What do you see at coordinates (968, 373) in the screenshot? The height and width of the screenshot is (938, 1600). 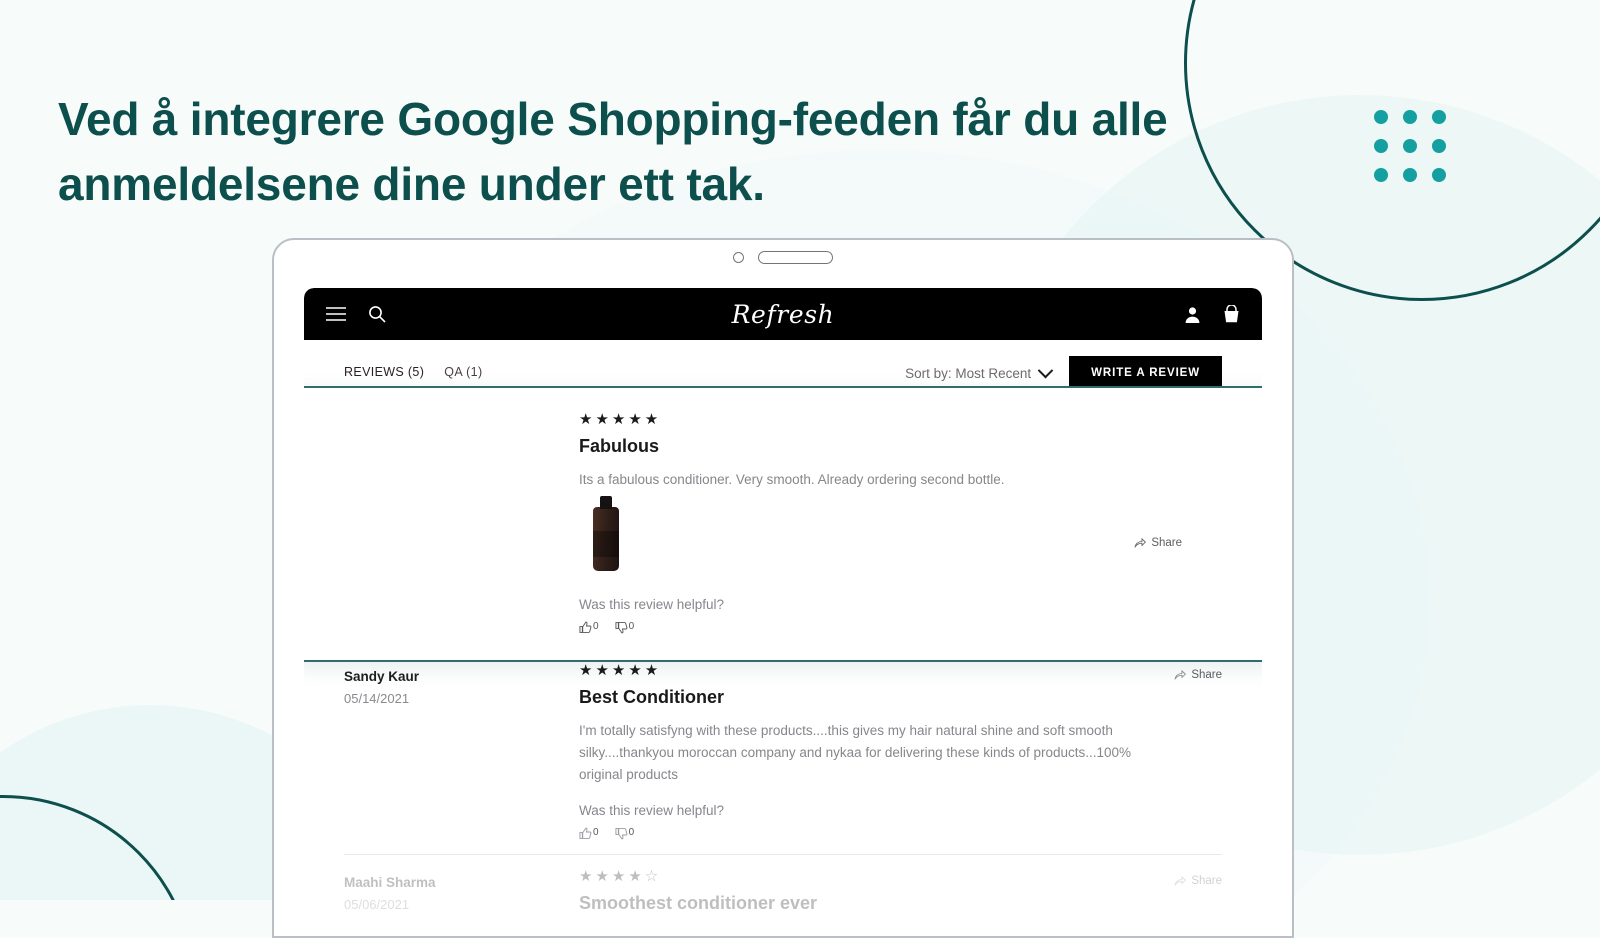 I see `sort-by-label: Sort by: Most Recent` at bounding box center [968, 373].